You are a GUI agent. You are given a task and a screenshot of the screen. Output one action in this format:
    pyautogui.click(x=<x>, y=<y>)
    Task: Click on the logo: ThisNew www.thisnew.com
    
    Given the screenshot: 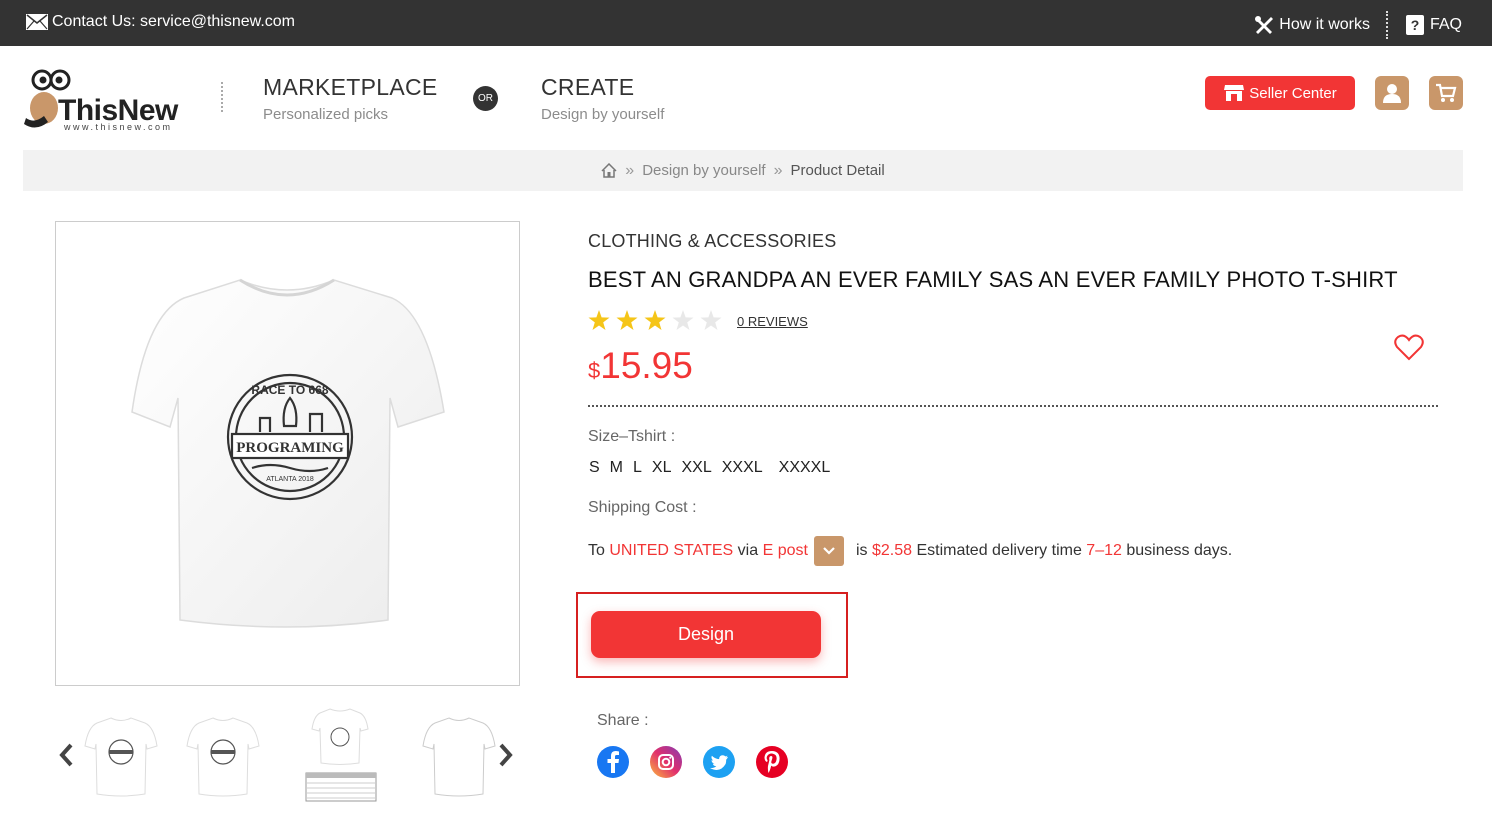 What is the action you would take?
    pyautogui.click(x=104, y=99)
    